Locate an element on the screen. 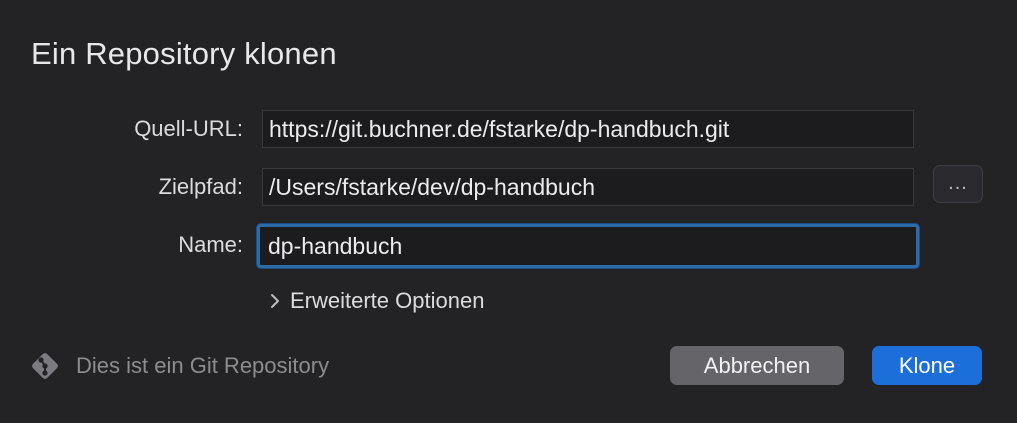  cancel-button: Abbrechen is located at coordinates (757, 365).